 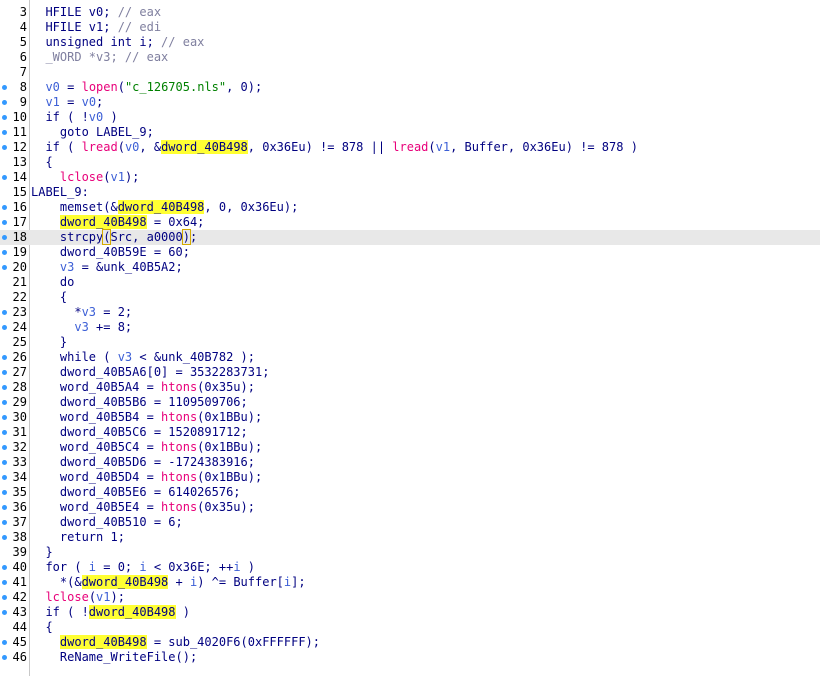 What do you see at coordinates (143, 507) in the screenshot?
I see `code-text: word_40B5E4 = htons(0x35u);` at bounding box center [143, 507].